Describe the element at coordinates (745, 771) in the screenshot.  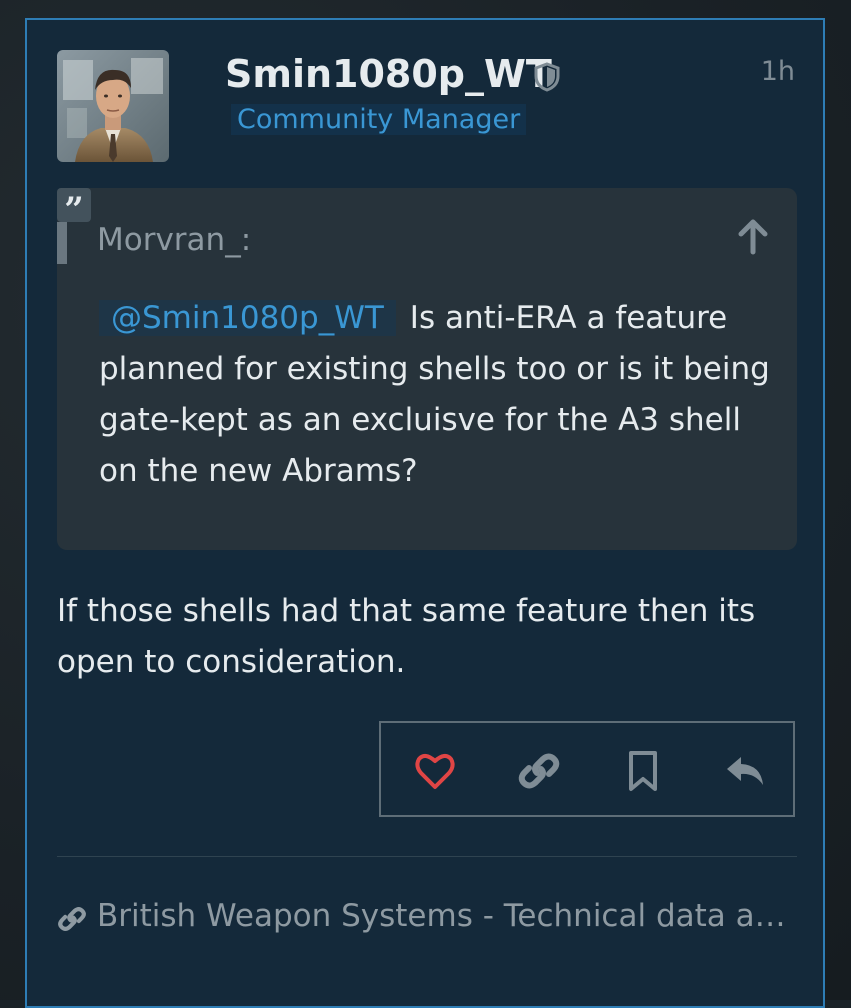
I see `reply-icon` at that location.